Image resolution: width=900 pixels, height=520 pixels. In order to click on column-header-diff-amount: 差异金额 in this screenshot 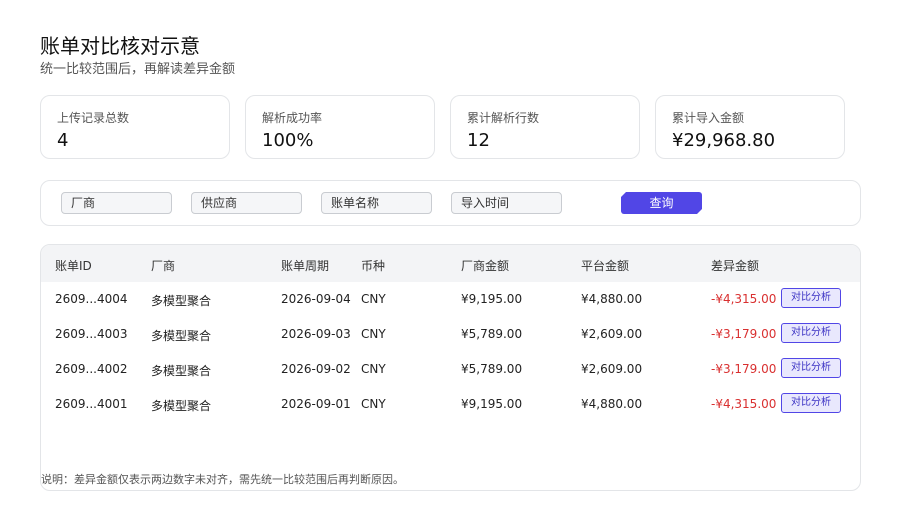, I will do `click(735, 266)`.